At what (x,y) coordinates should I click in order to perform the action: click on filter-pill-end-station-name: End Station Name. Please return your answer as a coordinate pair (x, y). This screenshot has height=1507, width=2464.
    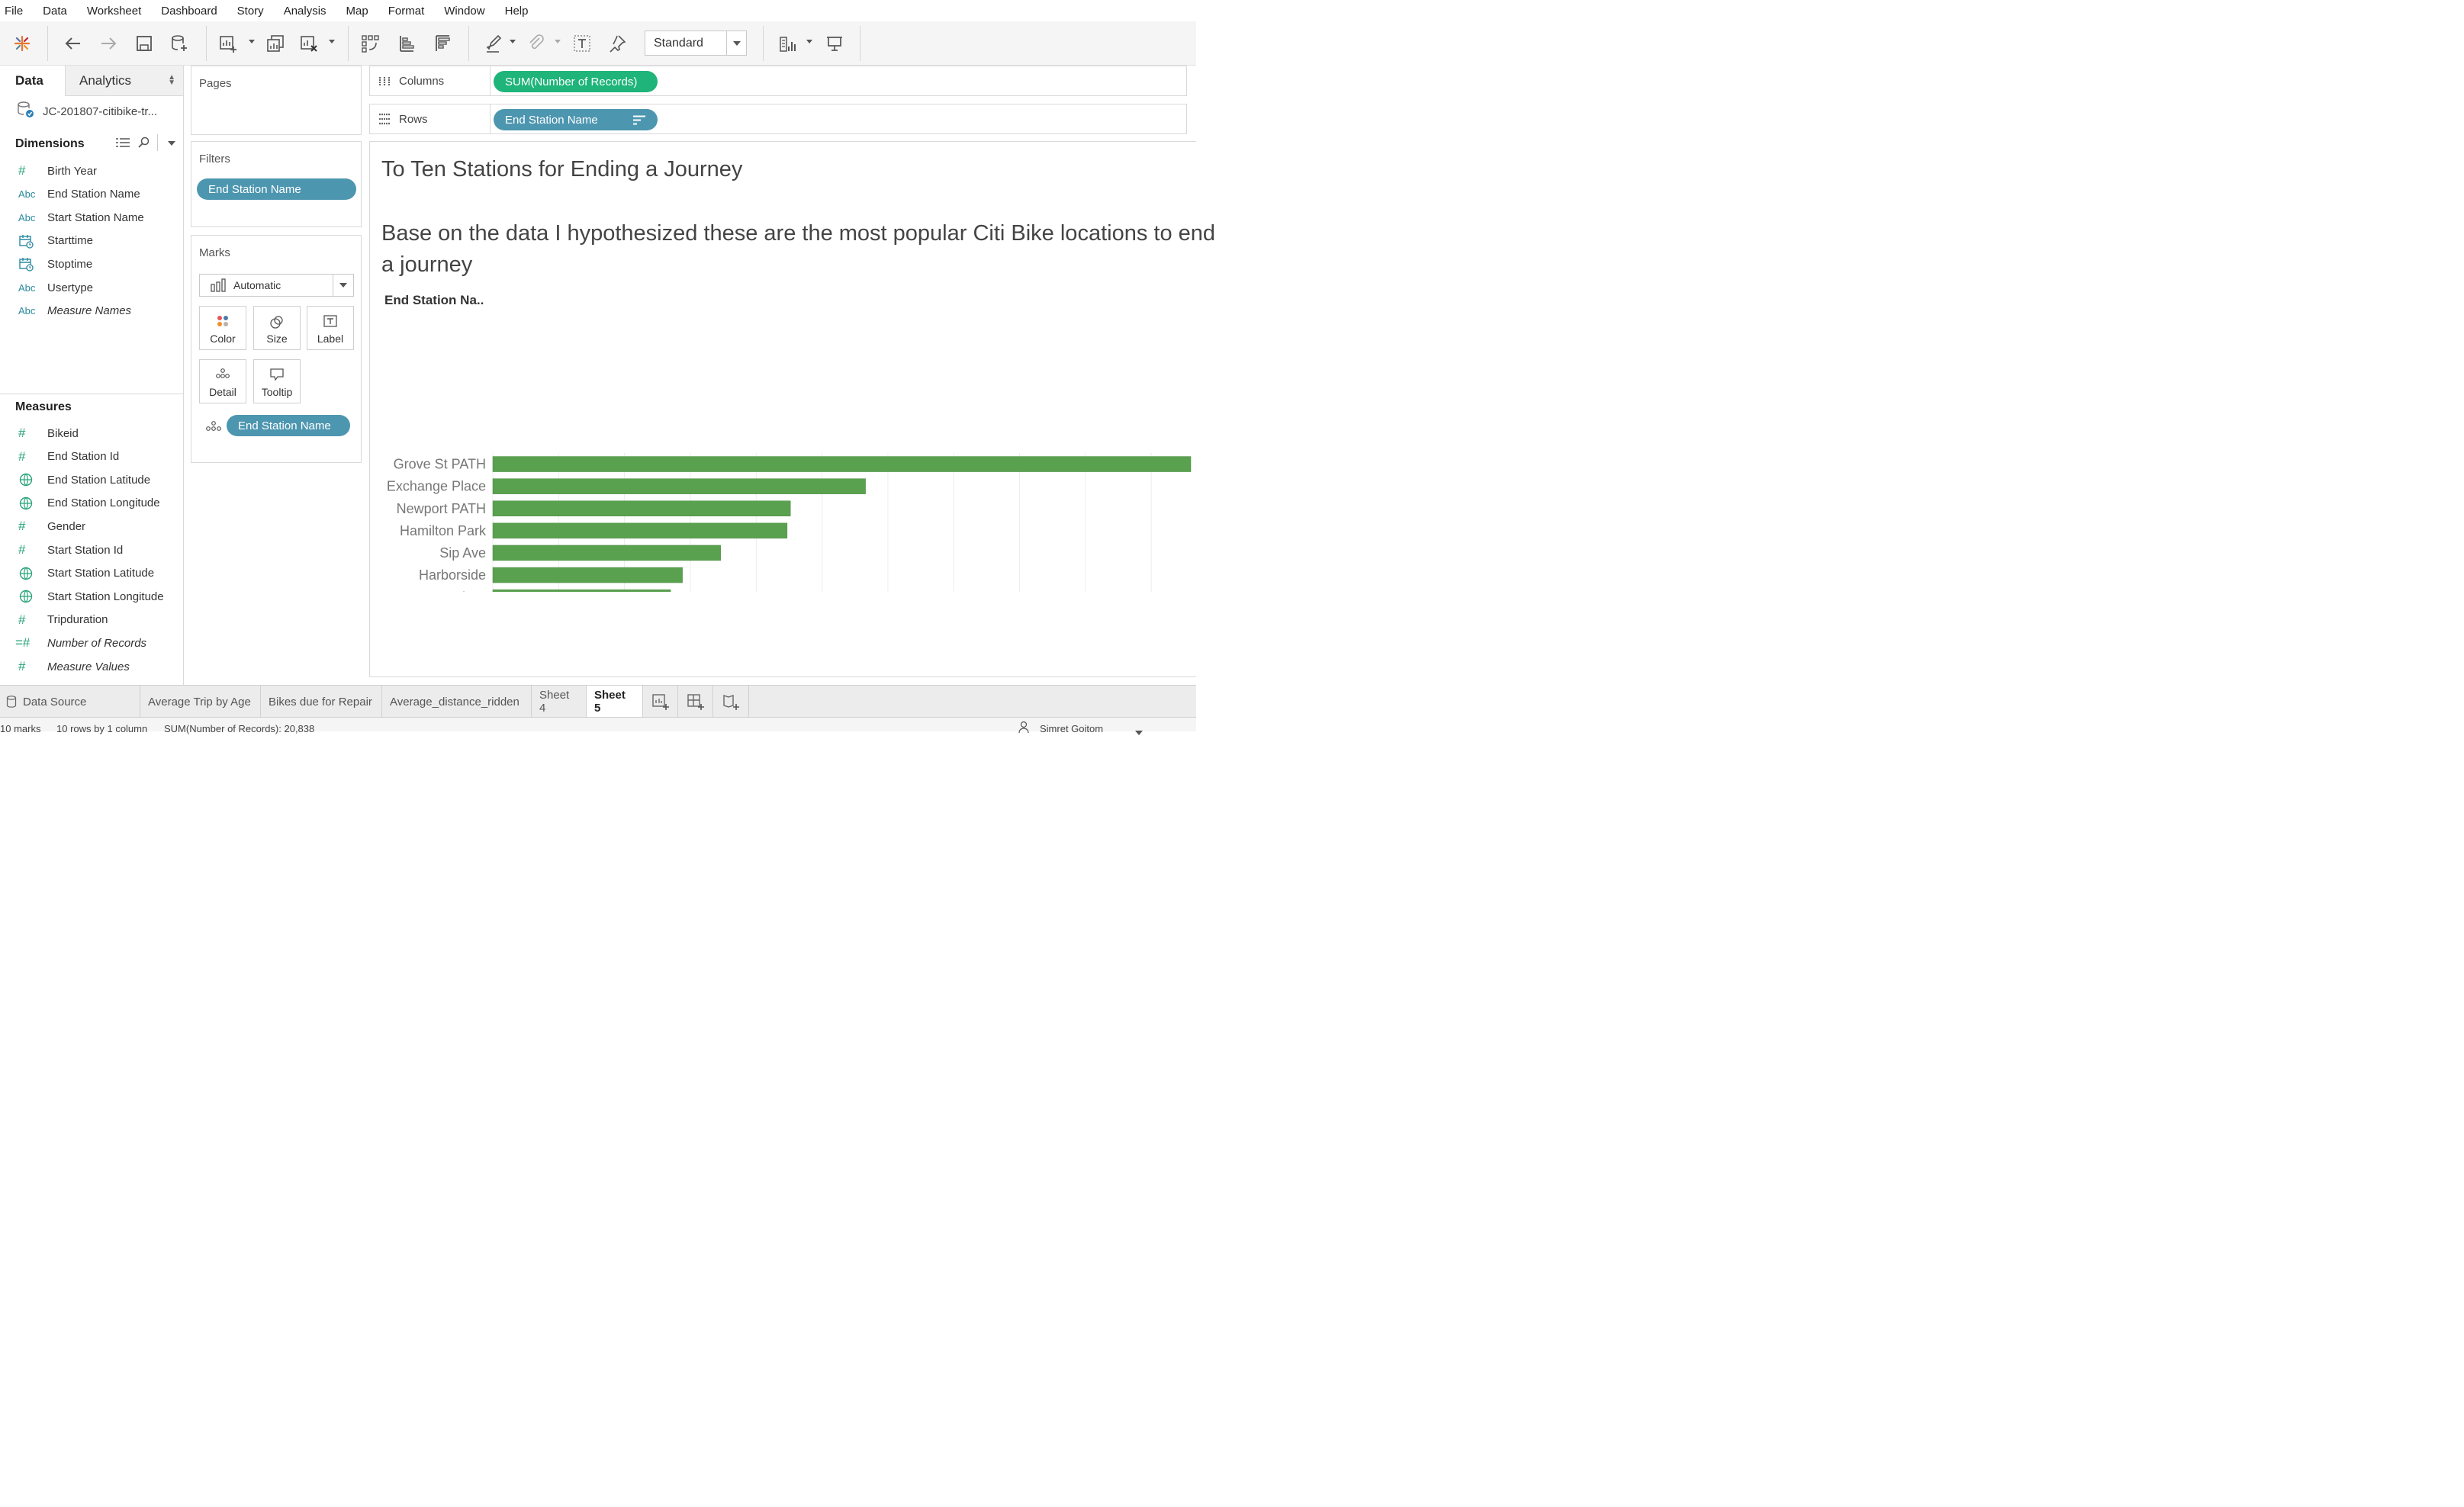
    Looking at the image, I should click on (276, 189).